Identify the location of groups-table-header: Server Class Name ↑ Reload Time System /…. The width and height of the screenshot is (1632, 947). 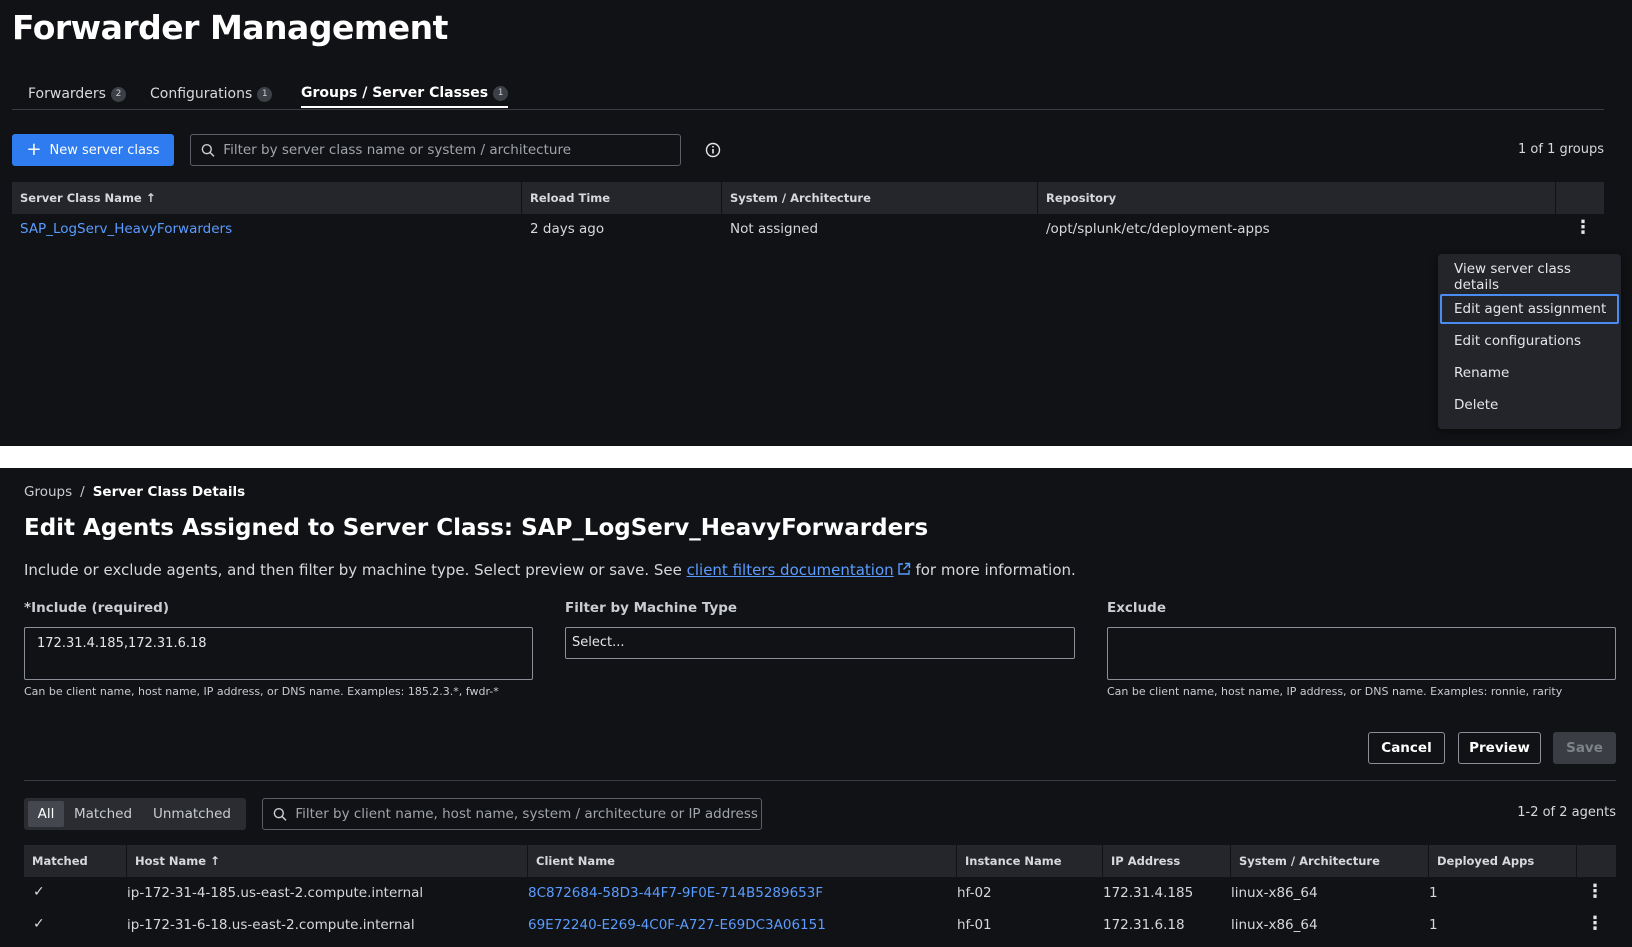
(808, 198).